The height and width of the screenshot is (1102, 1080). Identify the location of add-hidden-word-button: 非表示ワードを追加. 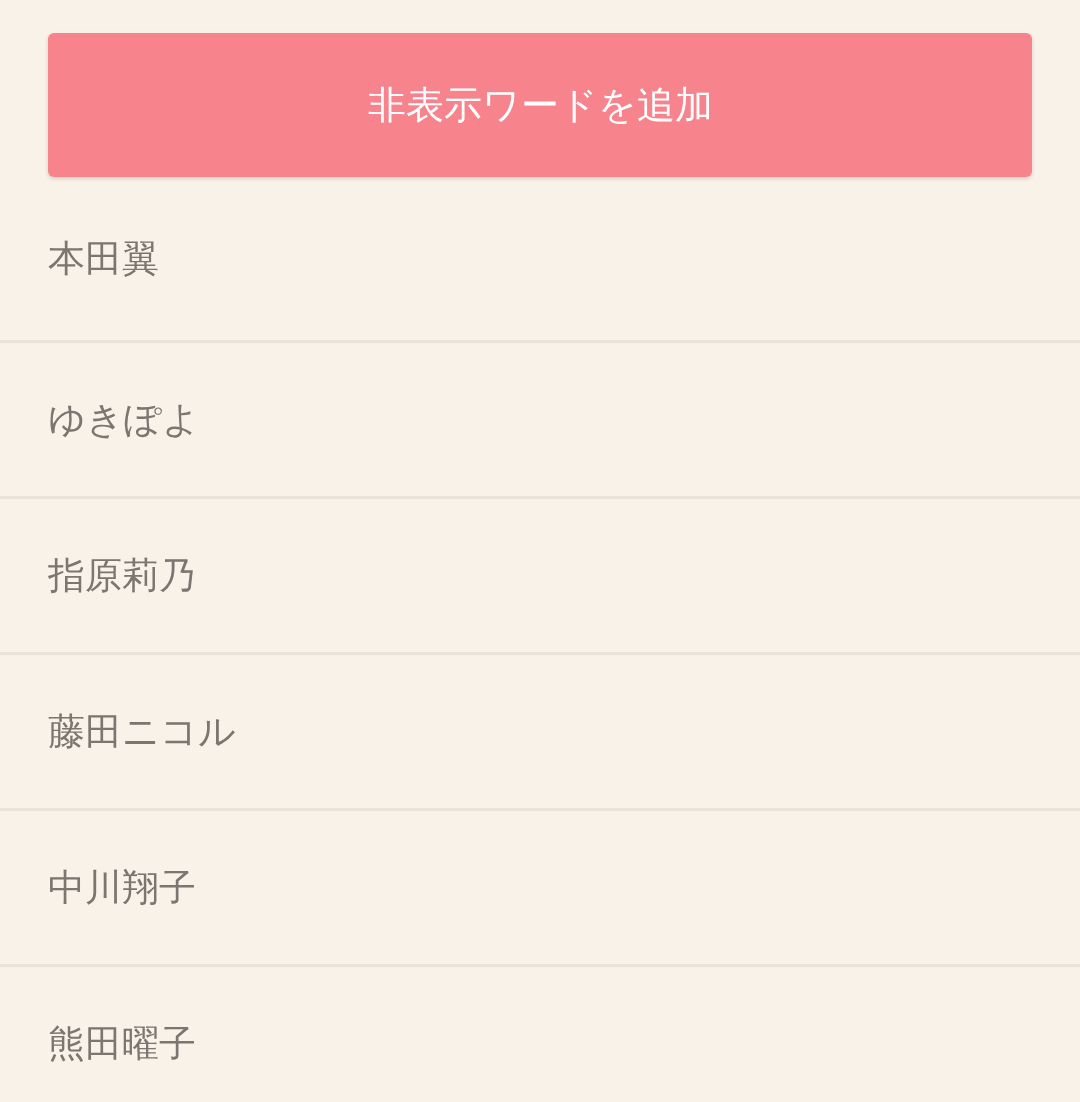
(540, 105).